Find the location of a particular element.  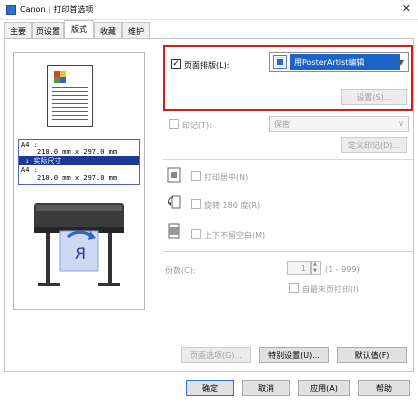

title-bar: Canon | 打印首选项 ✕ is located at coordinates (209, 10).